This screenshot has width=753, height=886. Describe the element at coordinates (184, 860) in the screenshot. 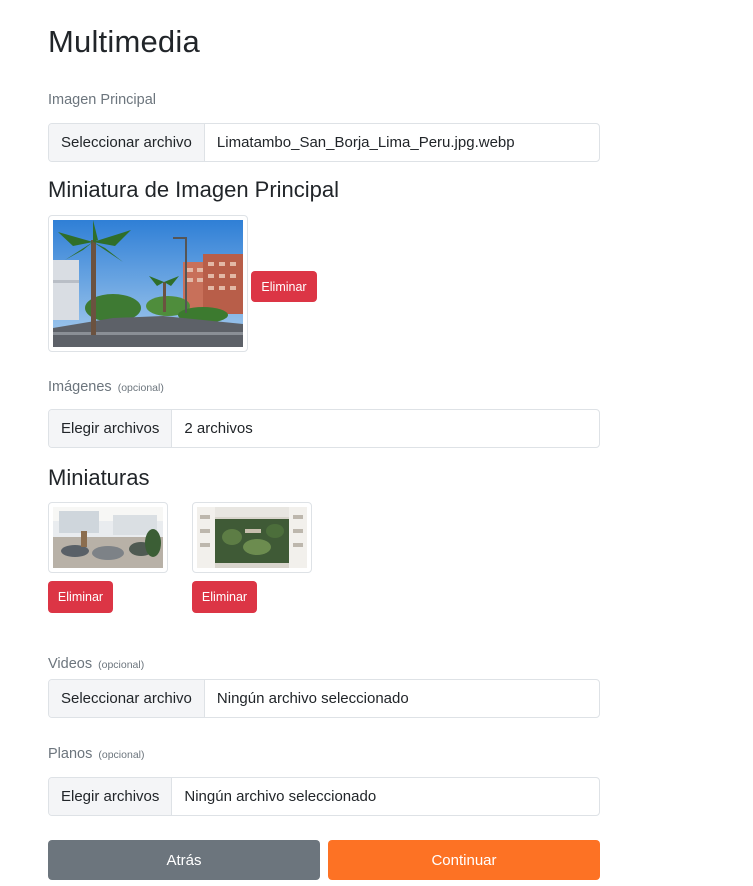

I see `back-button: Atrás` at that location.